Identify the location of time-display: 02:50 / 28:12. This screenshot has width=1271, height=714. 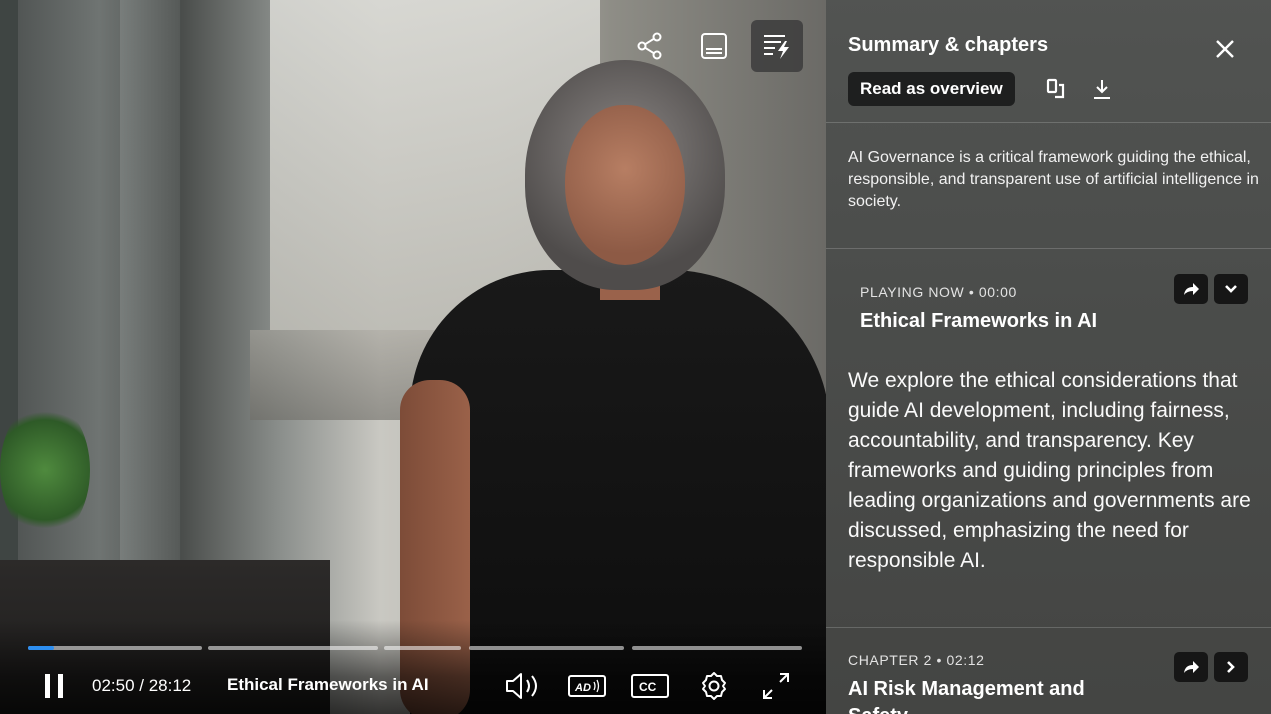
(142, 685).